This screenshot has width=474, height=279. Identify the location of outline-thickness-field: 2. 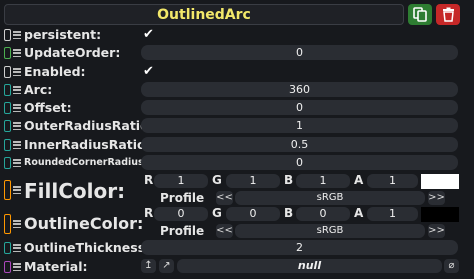
(299, 247).